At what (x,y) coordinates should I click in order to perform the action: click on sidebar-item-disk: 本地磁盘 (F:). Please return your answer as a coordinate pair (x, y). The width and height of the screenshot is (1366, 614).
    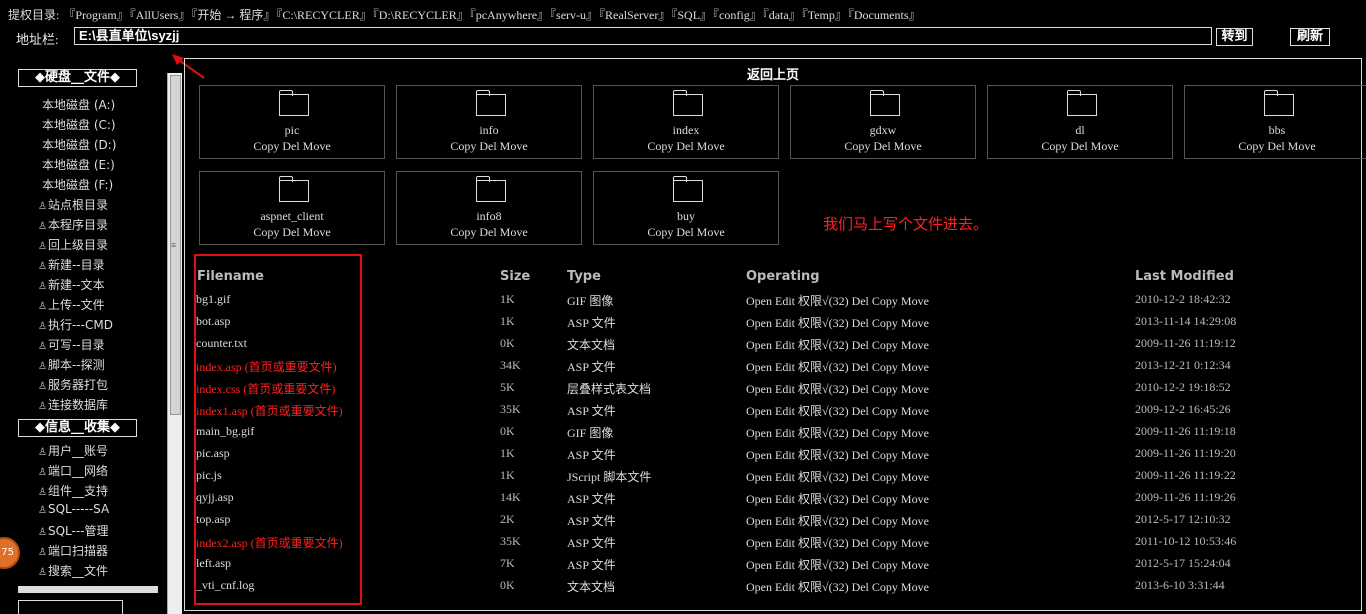
    Looking at the image, I should click on (77, 184).